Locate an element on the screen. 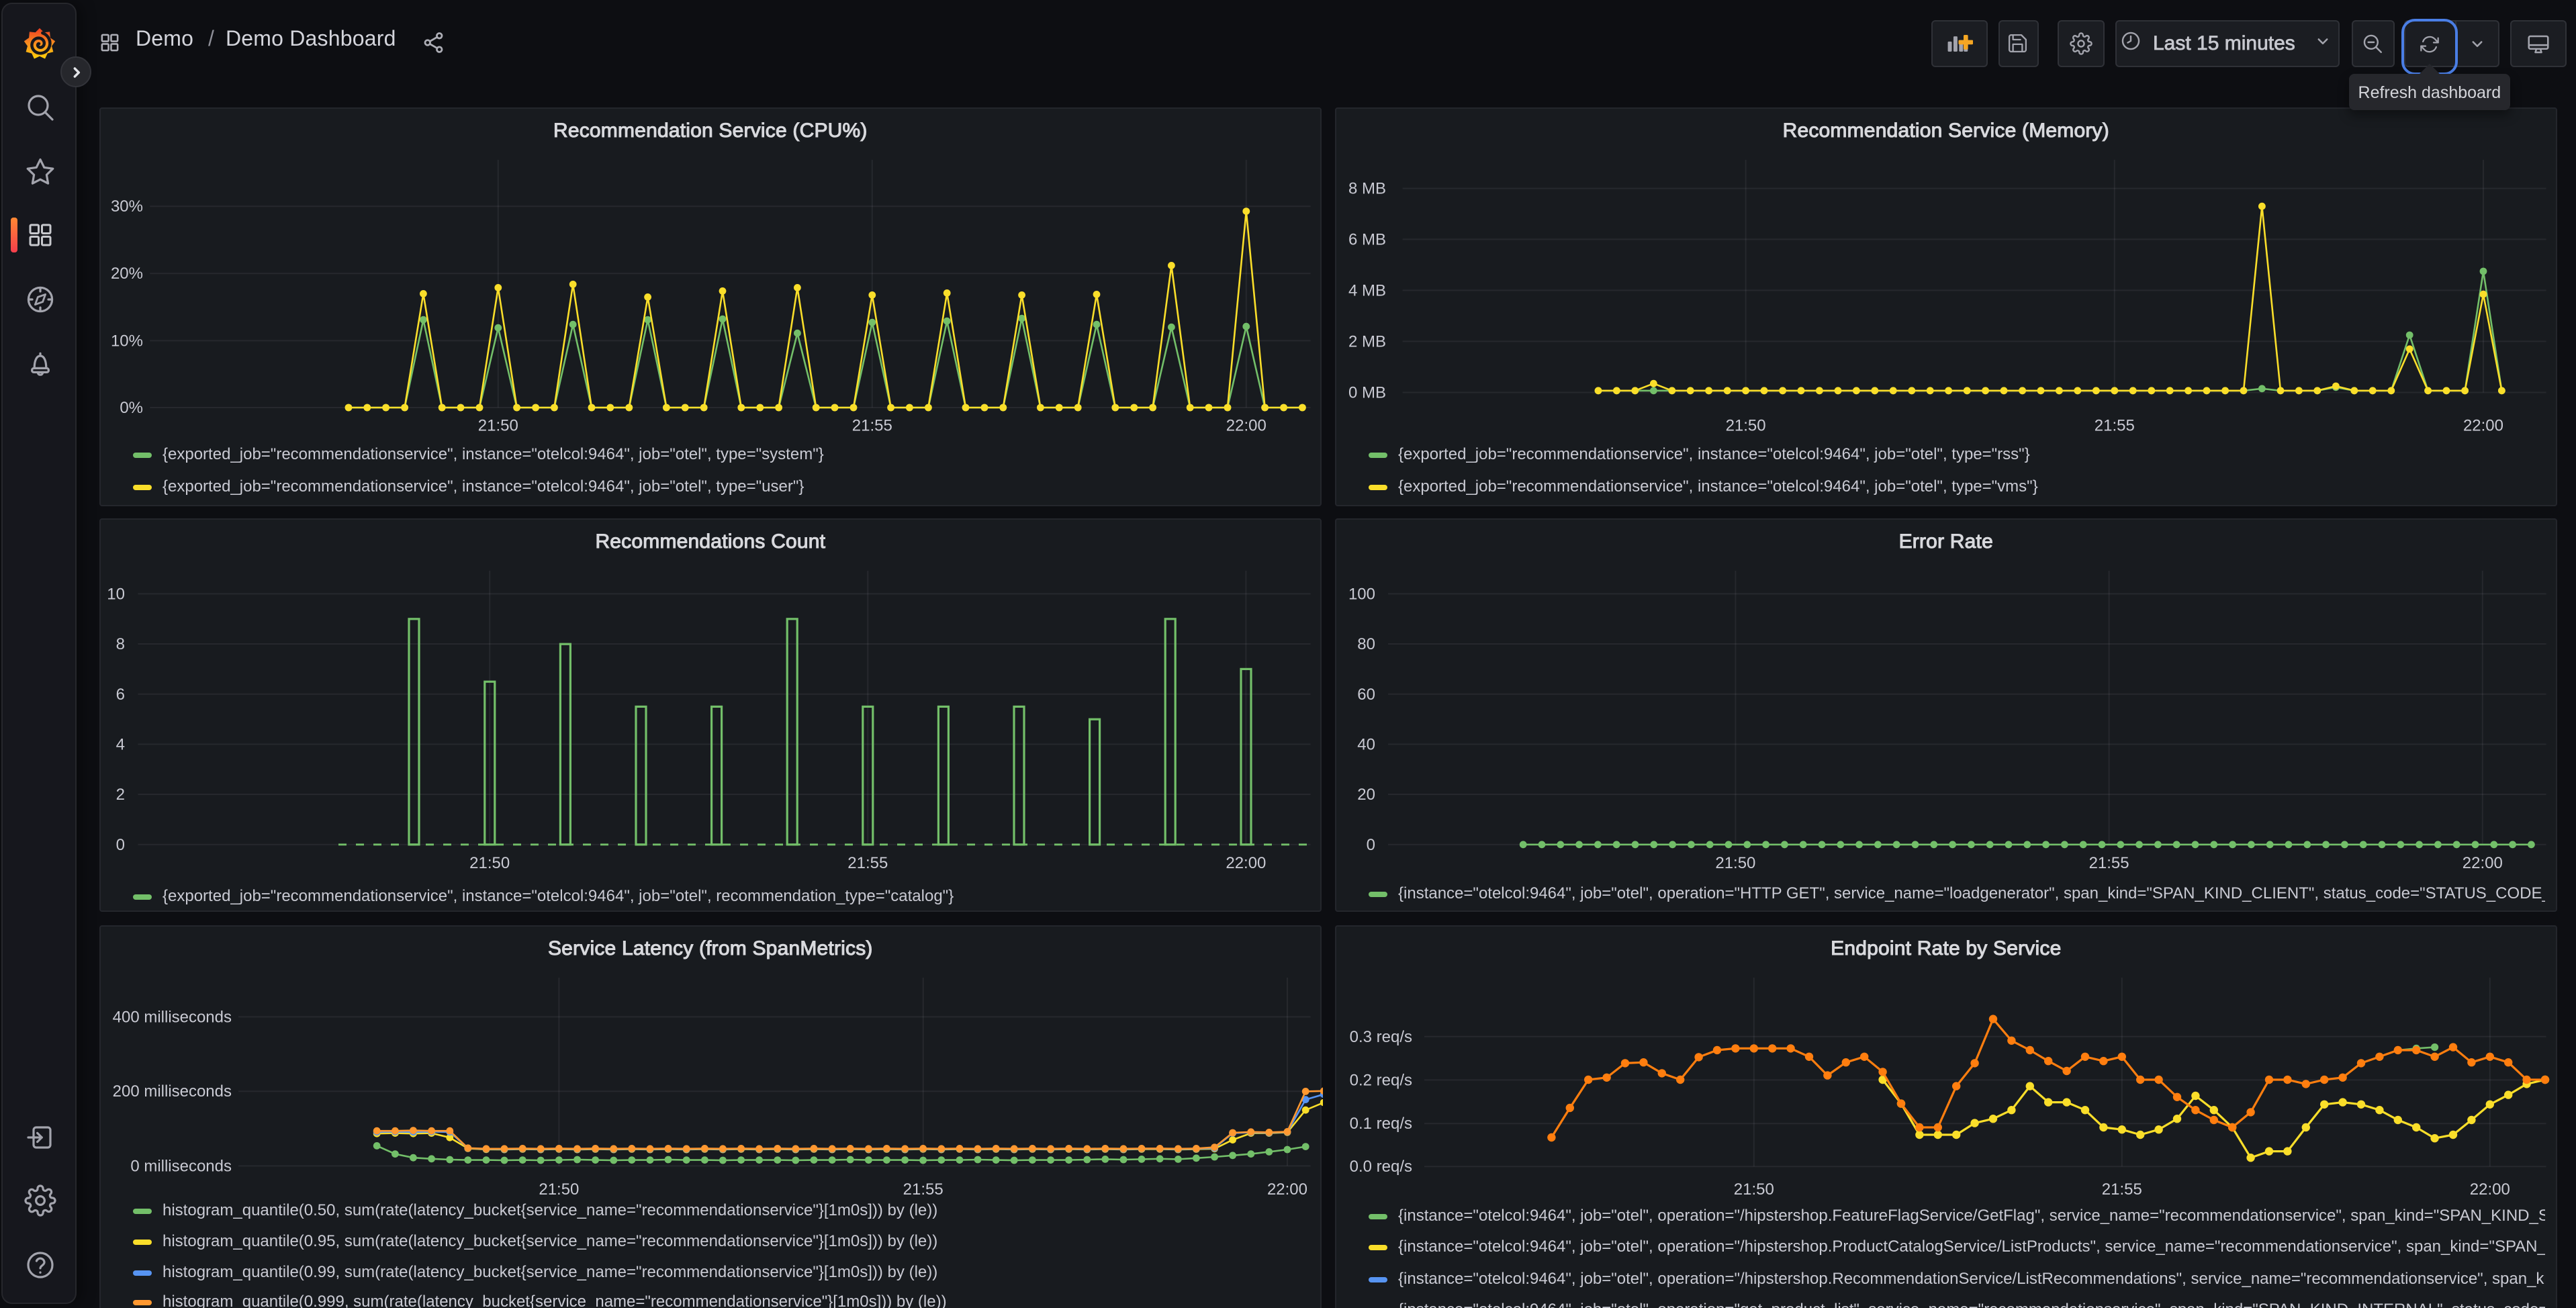 This screenshot has width=2576, height=1308. svg-text: 40 is located at coordinates (1365, 744).